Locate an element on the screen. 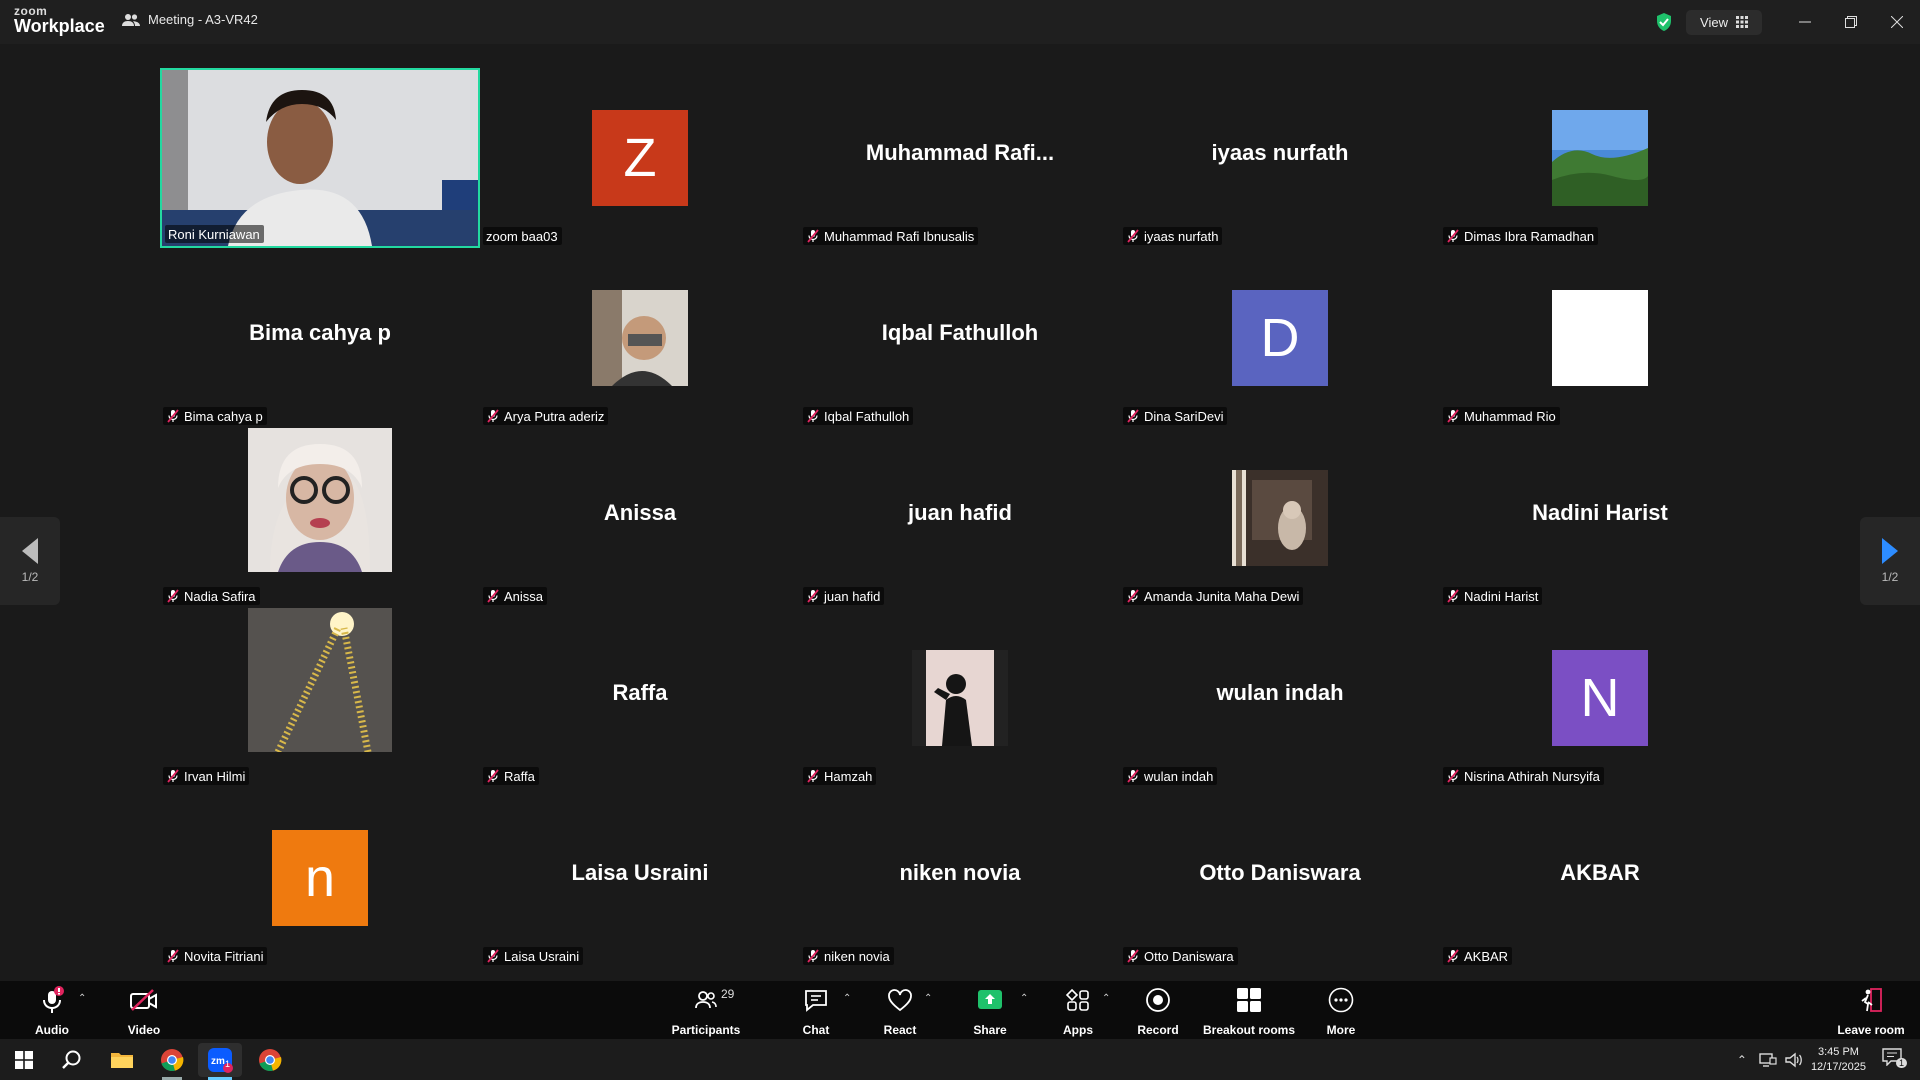 The image size is (1920, 1080). zoom-notification-badge: 1 is located at coordinates (228, 1064).